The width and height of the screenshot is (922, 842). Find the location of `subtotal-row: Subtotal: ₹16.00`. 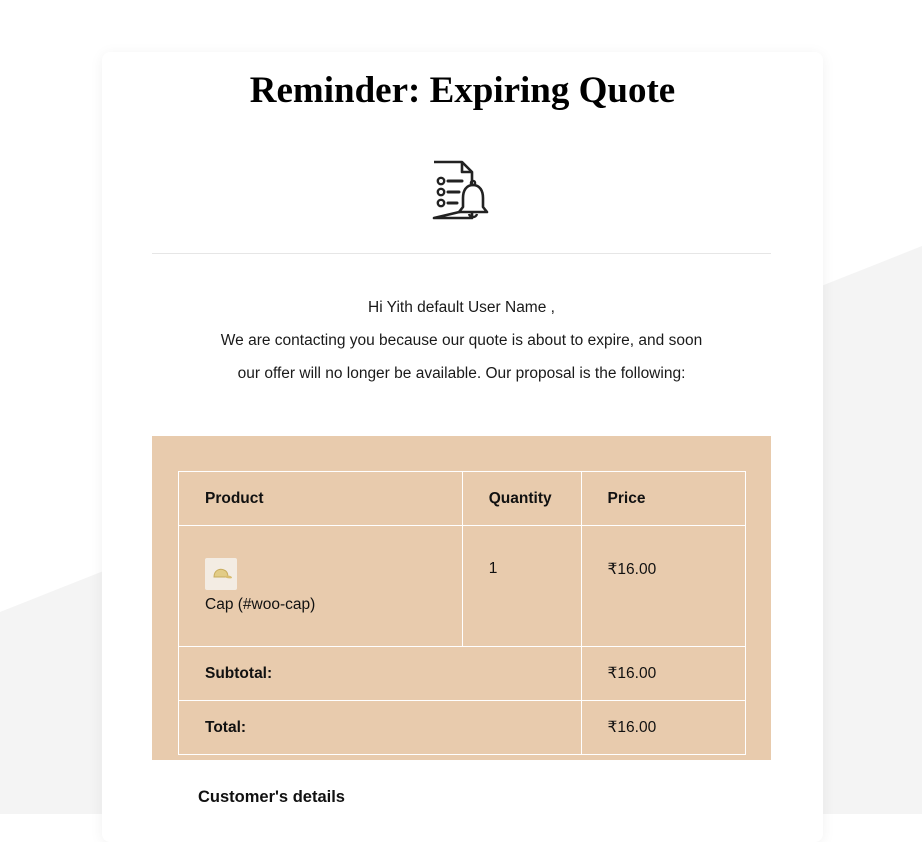

subtotal-row: Subtotal: ₹16.00 is located at coordinates (462, 673).